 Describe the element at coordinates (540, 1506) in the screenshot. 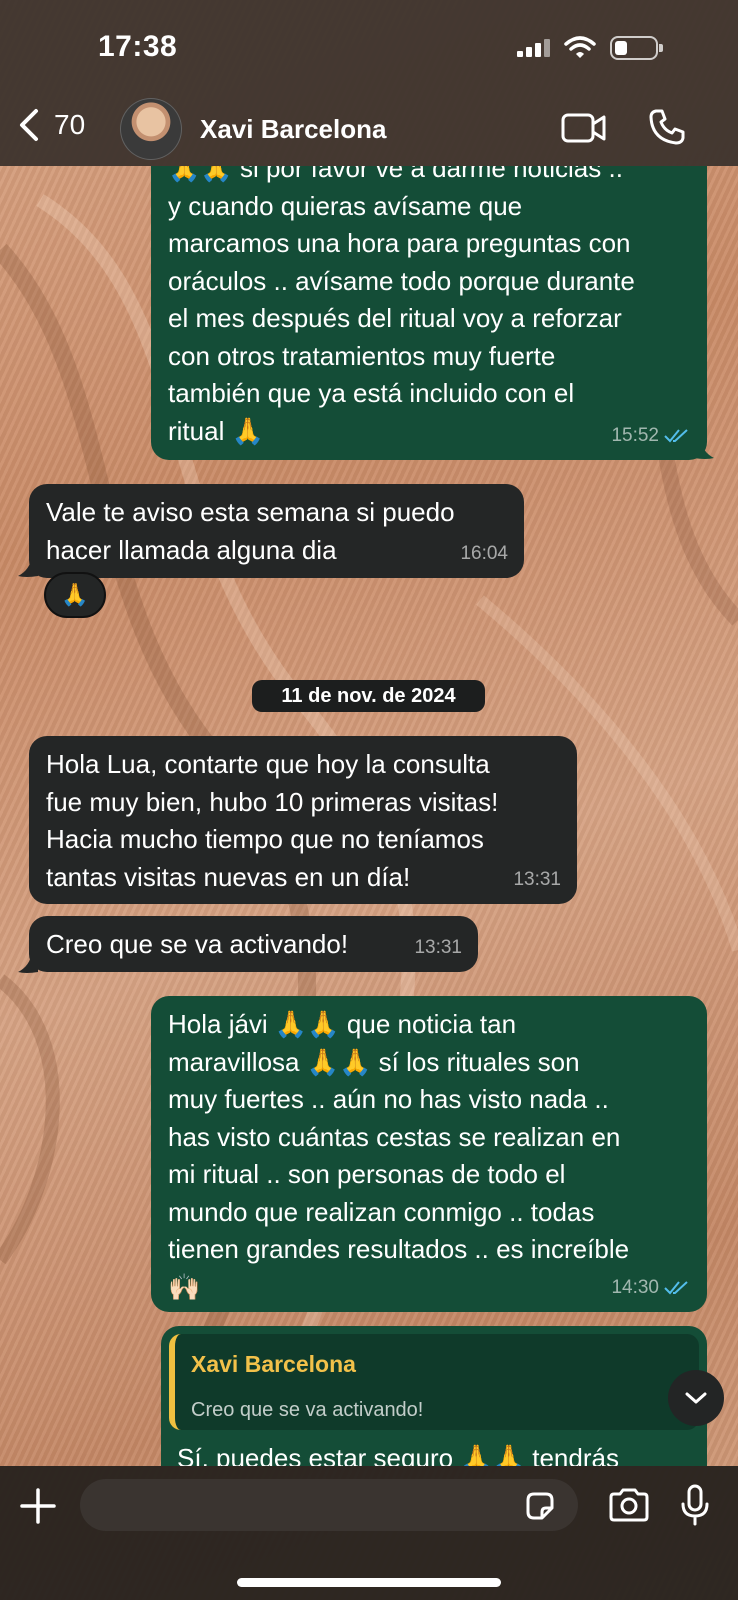

I see `sticker-icon` at that location.